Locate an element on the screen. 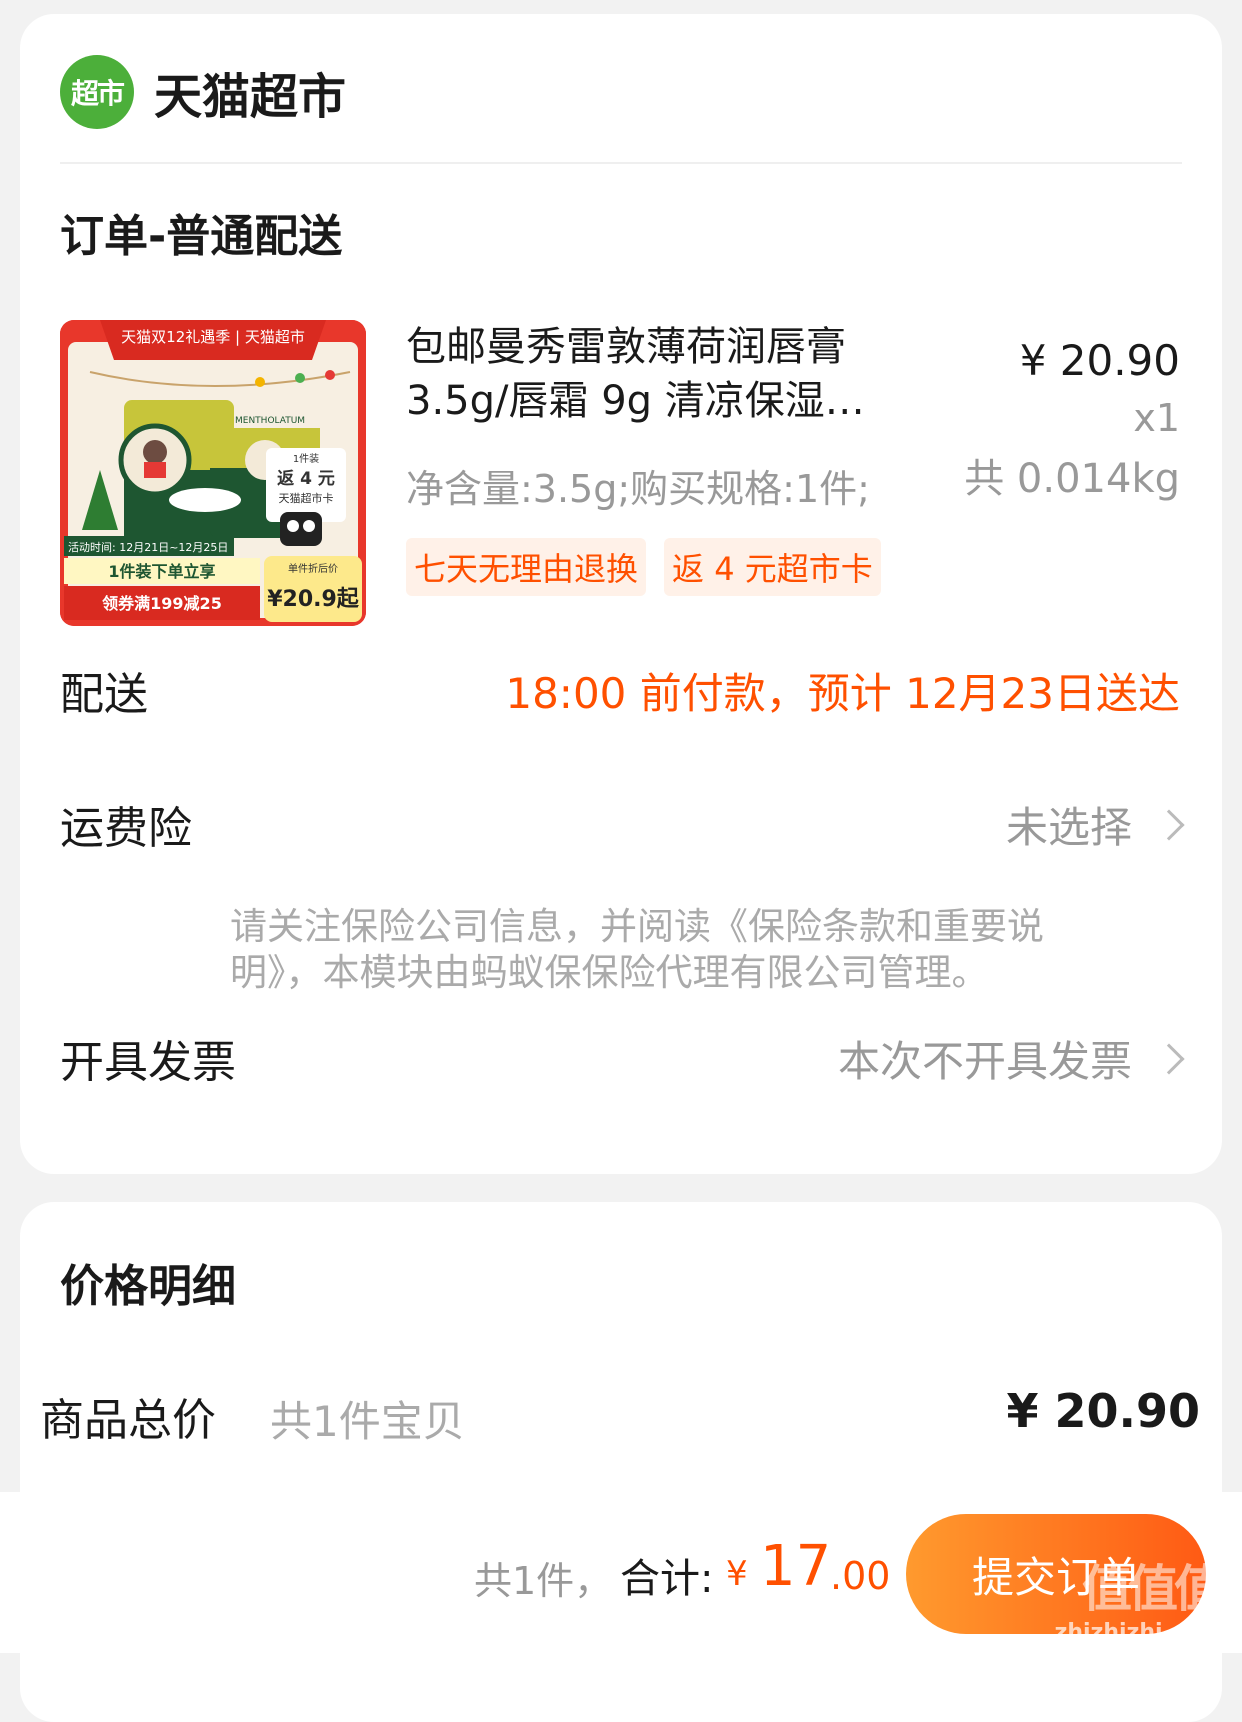 The height and width of the screenshot is (1722, 1242). thumb-brand-text: MENTHOLATUM is located at coordinates (270, 421).